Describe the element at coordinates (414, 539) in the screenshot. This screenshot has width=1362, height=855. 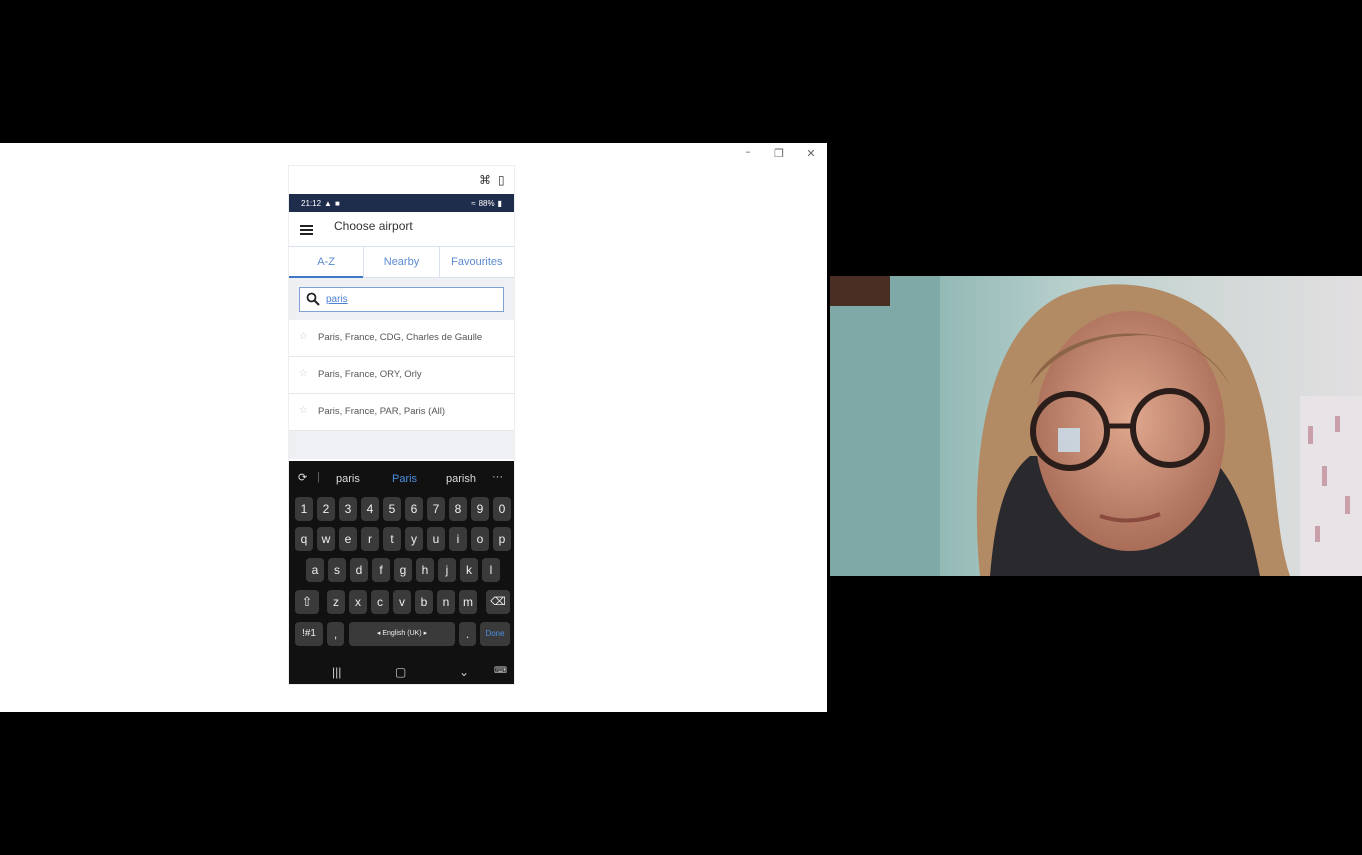
I see `key-y: y` at that location.